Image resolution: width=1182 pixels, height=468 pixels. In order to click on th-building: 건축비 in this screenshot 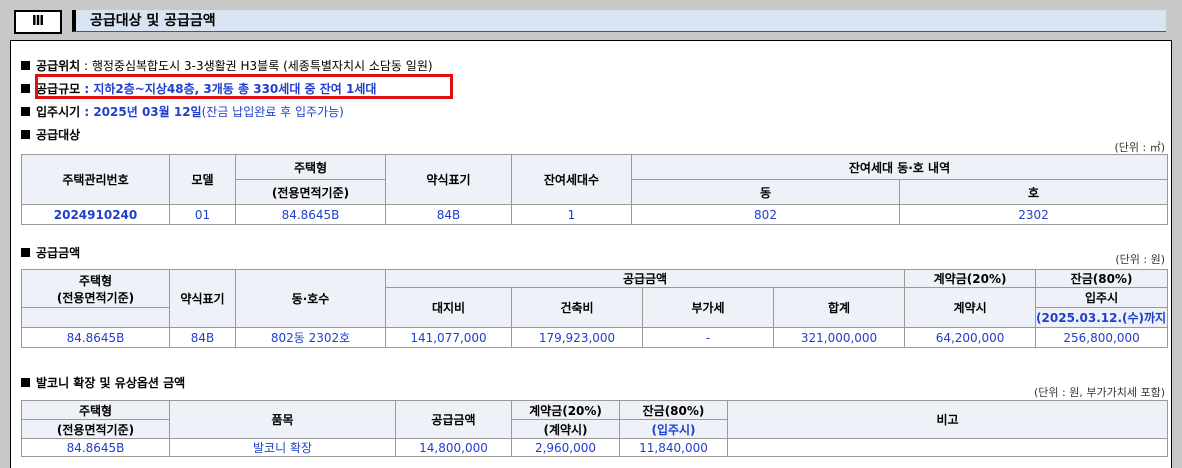, I will do `click(577, 307)`.